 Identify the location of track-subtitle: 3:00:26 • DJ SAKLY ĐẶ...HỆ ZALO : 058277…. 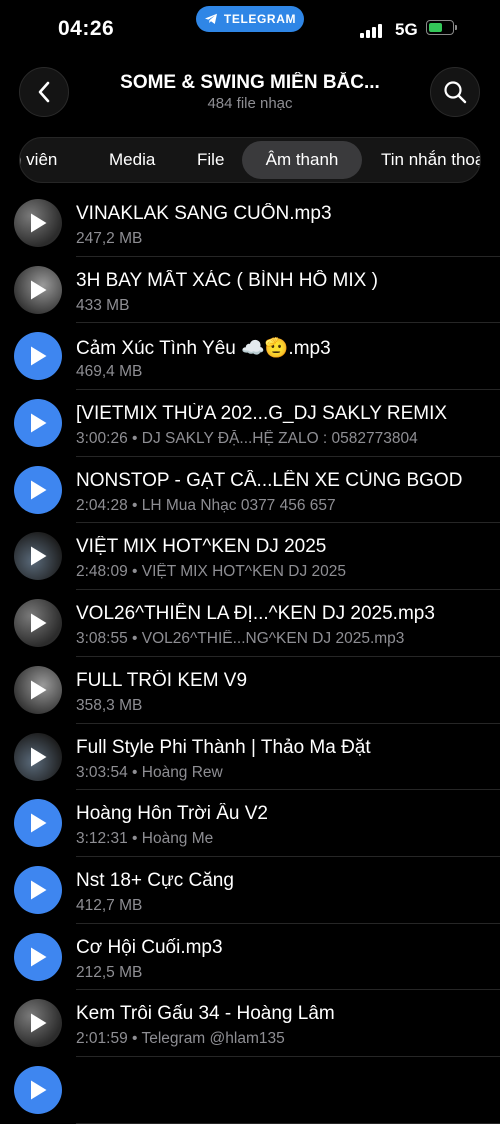
(247, 439).